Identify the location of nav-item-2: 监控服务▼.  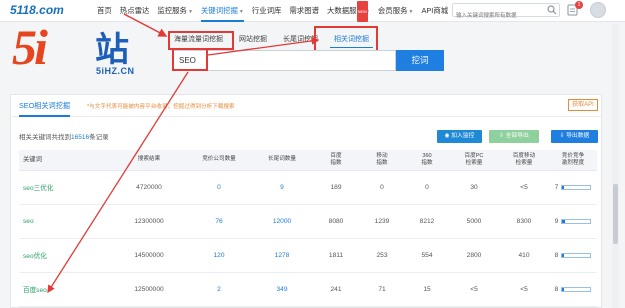
(175, 11).